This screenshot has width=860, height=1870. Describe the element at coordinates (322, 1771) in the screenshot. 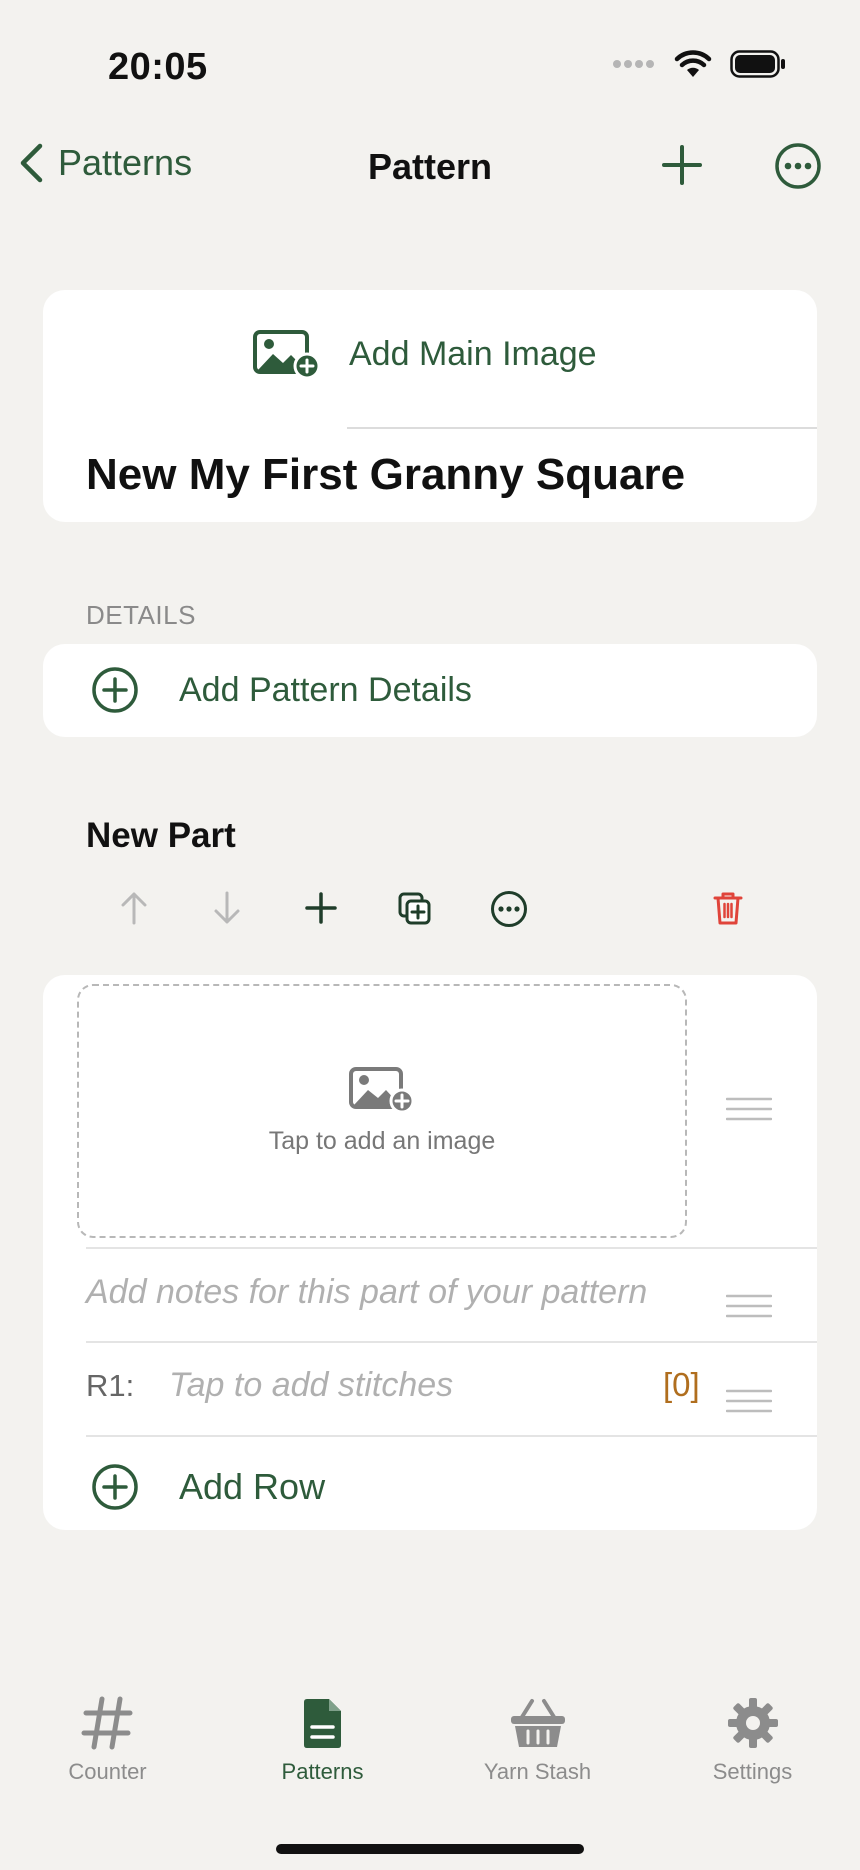

I see `tab-label: Patterns` at that location.